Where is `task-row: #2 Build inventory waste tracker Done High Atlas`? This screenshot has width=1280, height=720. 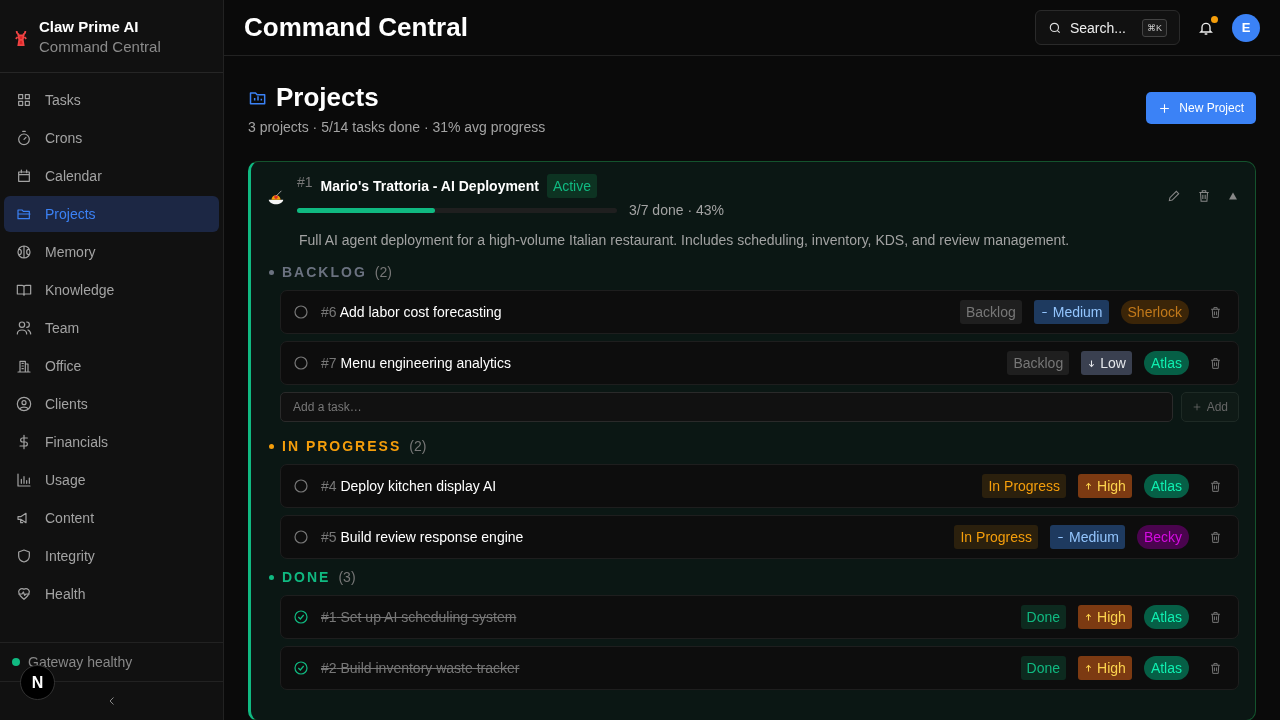
task-row: #2 Build inventory waste tracker Done High Atlas is located at coordinates (759, 668).